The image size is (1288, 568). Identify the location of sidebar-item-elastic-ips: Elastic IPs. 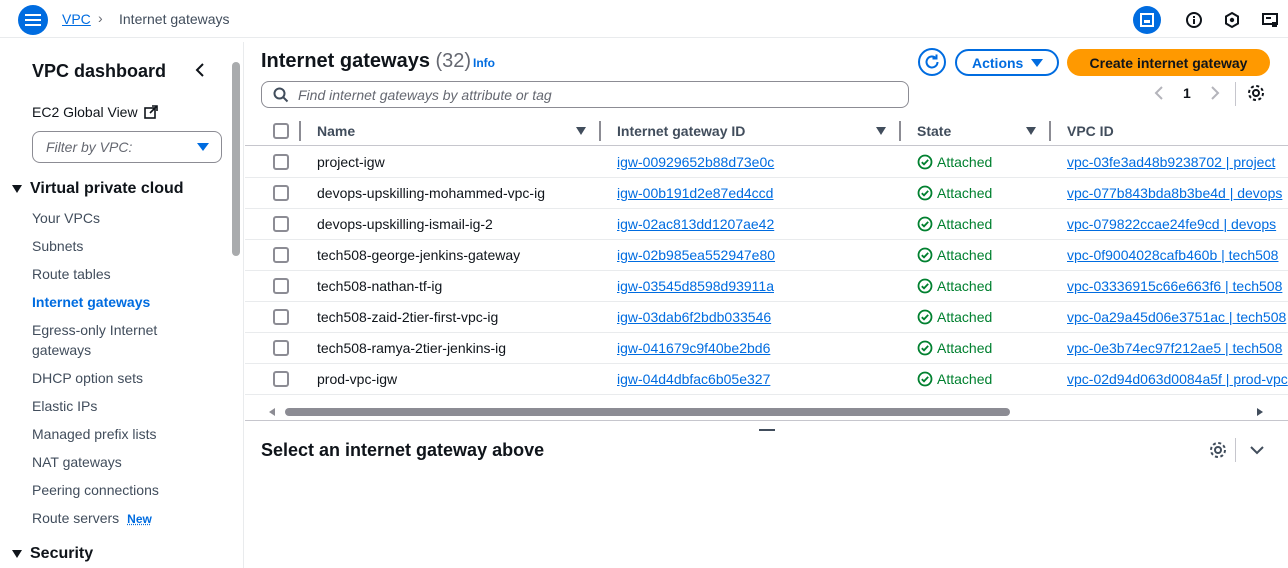
(122, 406).